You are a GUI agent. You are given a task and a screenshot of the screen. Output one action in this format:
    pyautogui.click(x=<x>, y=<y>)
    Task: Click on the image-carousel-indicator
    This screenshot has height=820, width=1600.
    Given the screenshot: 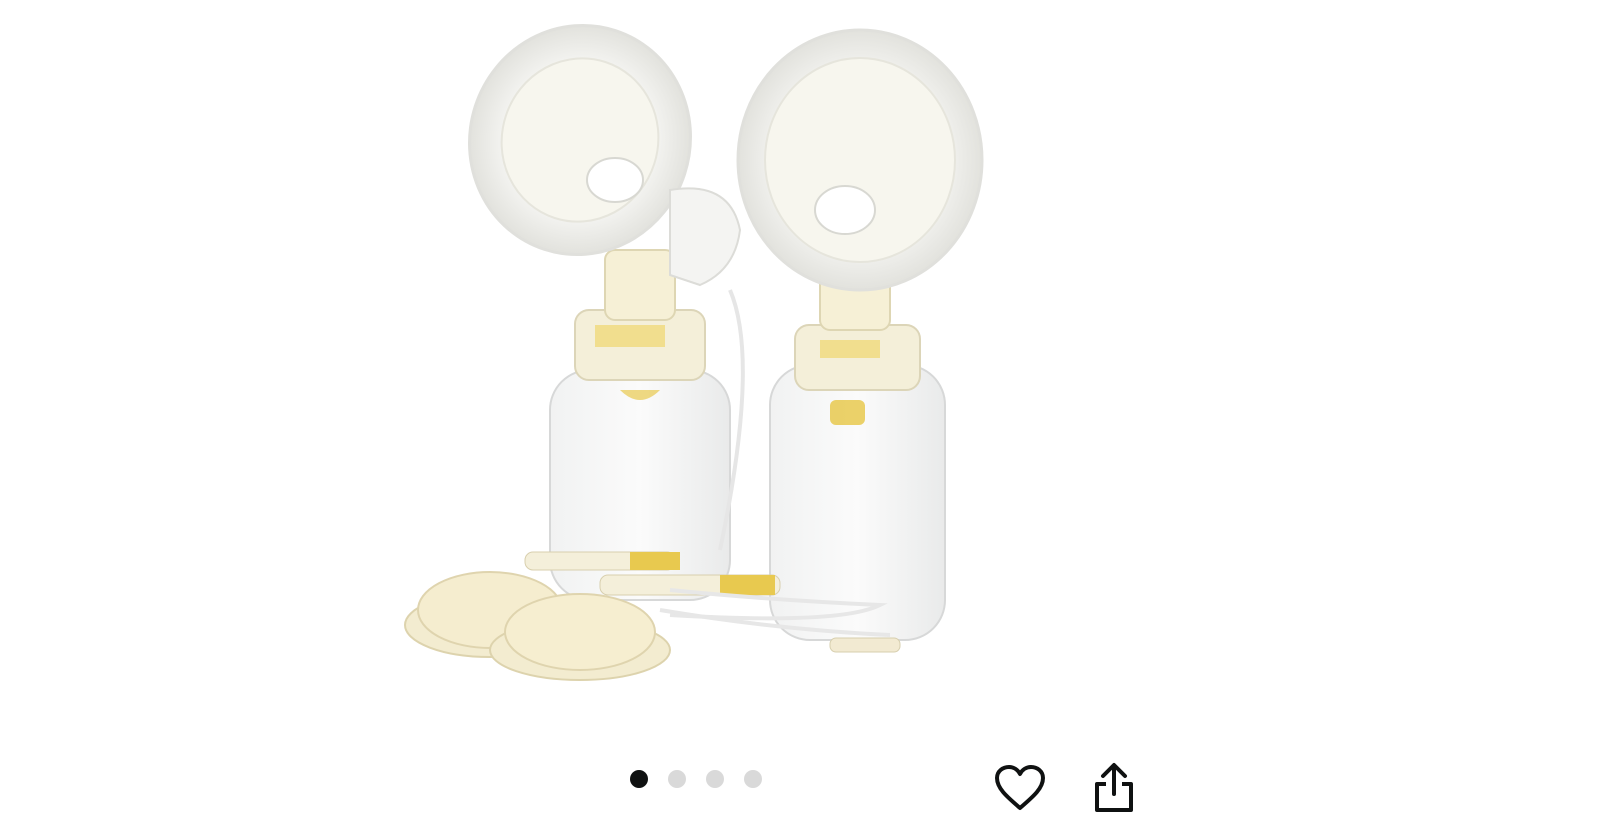 What is the action you would take?
    pyautogui.click(x=696, y=779)
    